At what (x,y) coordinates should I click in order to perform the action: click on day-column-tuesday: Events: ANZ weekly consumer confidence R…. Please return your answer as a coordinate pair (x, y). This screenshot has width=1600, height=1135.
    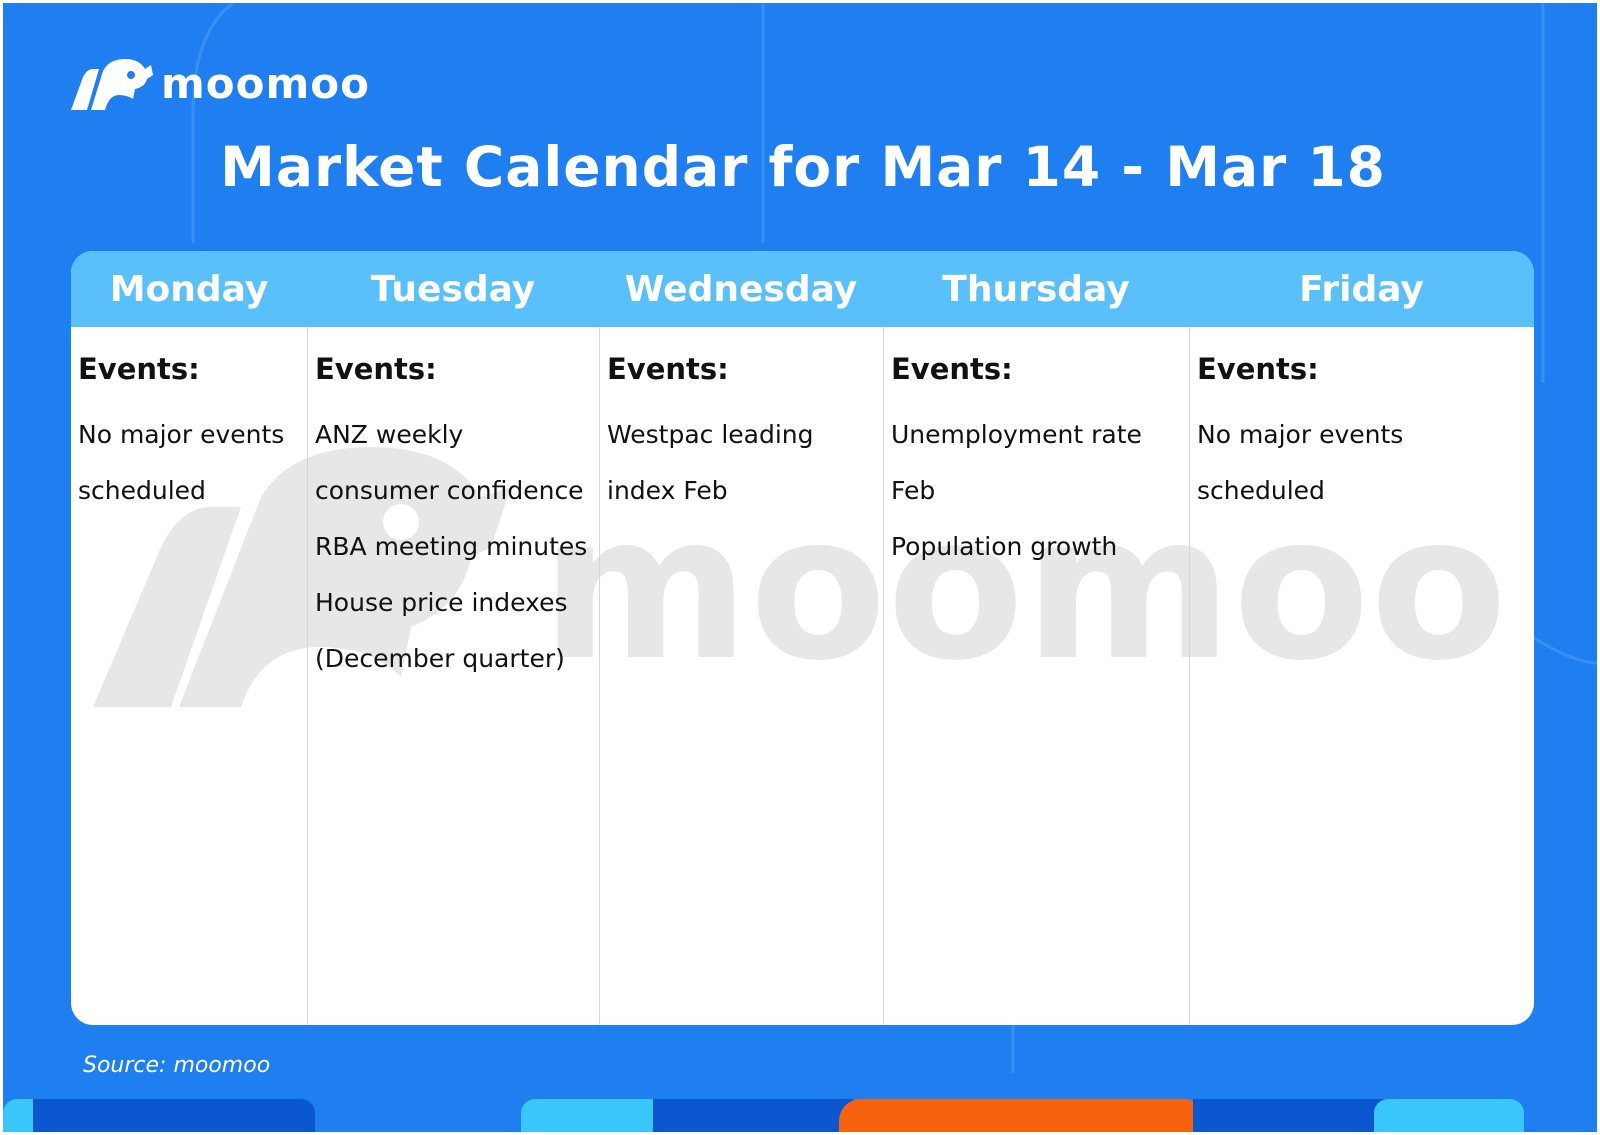
    Looking at the image, I should click on (453, 676).